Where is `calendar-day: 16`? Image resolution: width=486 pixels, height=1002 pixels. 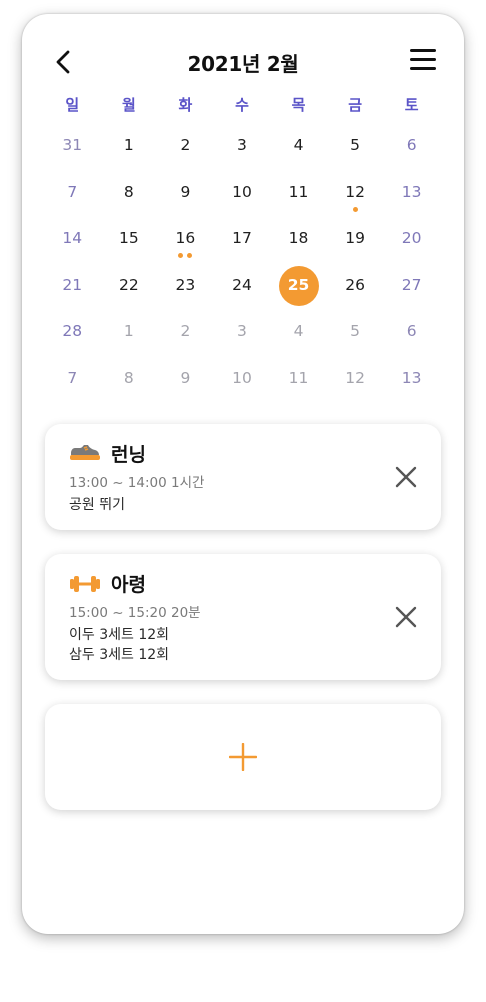
calendar-day: 16 is located at coordinates (185, 242).